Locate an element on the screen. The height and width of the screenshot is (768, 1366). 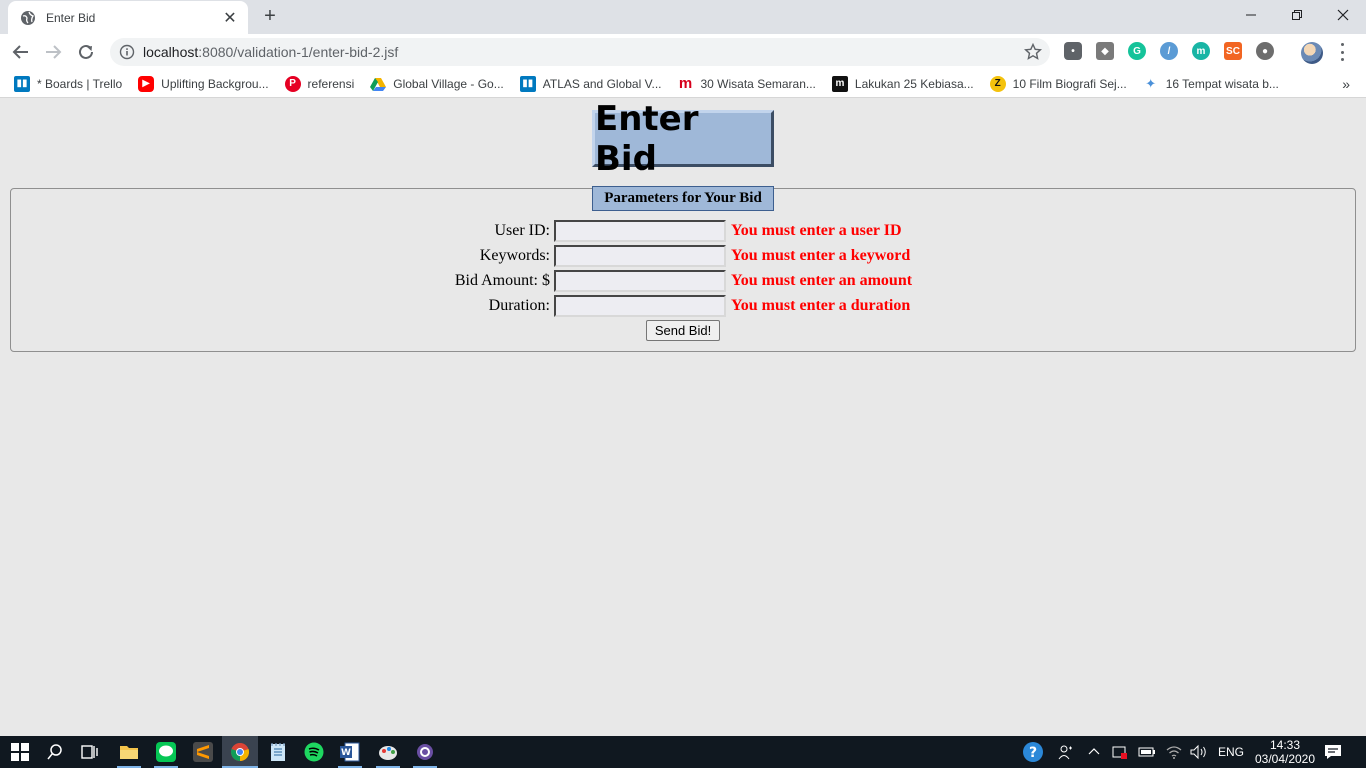
circle-extension-icon: ● is located at coordinates (1265, 51).